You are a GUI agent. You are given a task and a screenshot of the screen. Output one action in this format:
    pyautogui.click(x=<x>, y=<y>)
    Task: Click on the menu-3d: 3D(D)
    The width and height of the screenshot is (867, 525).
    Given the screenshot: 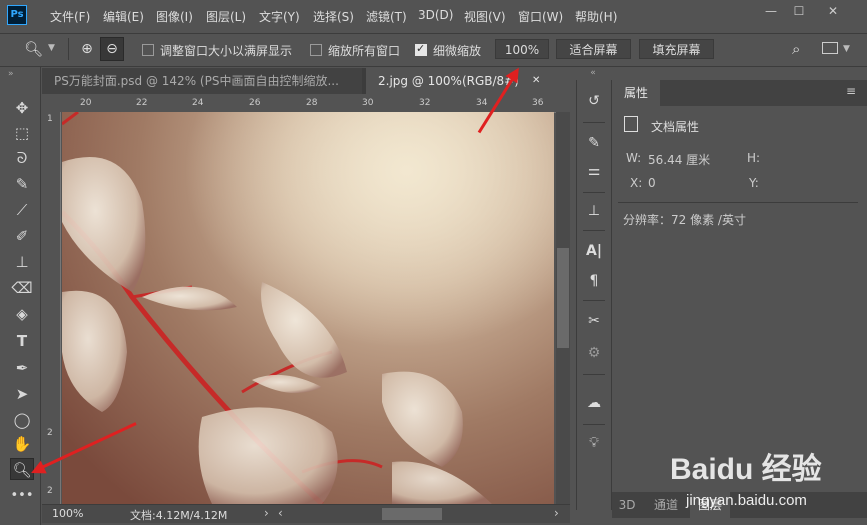 What is the action you would take?
    pyautogui.click(x=435, y=15)
    